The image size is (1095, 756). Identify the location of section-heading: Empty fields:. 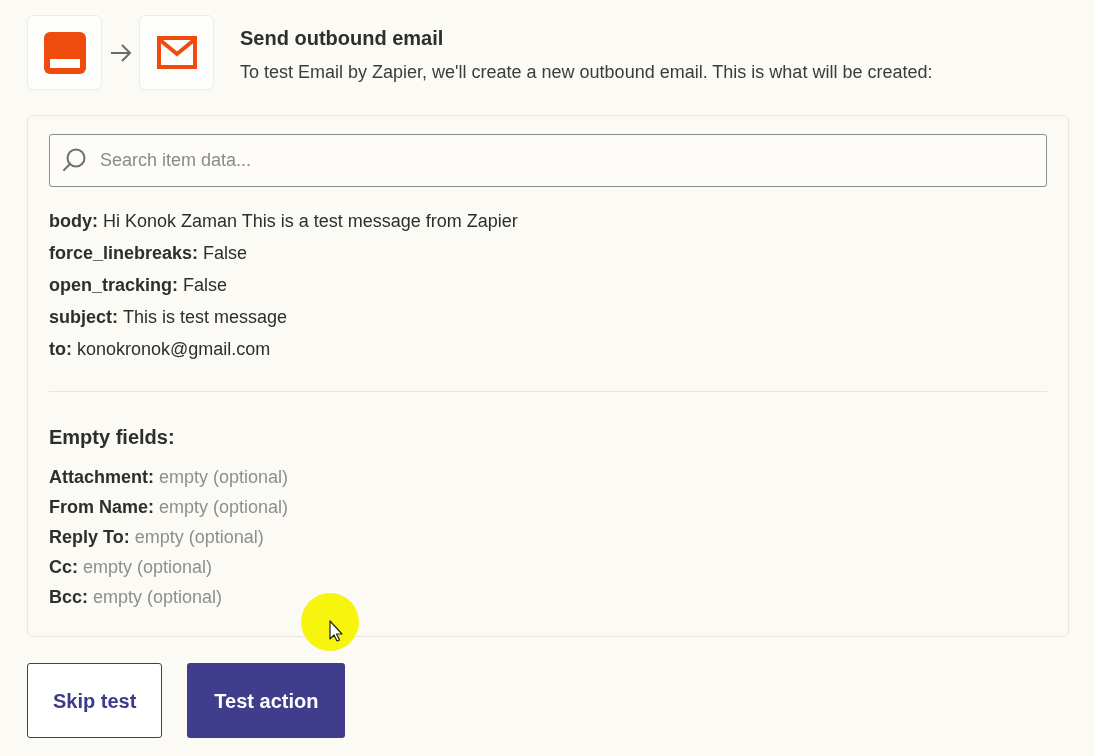
(112, 437).